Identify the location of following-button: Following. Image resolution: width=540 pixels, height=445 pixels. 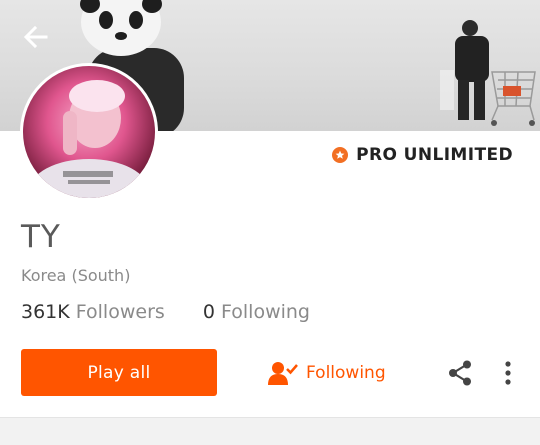
(327, 373).